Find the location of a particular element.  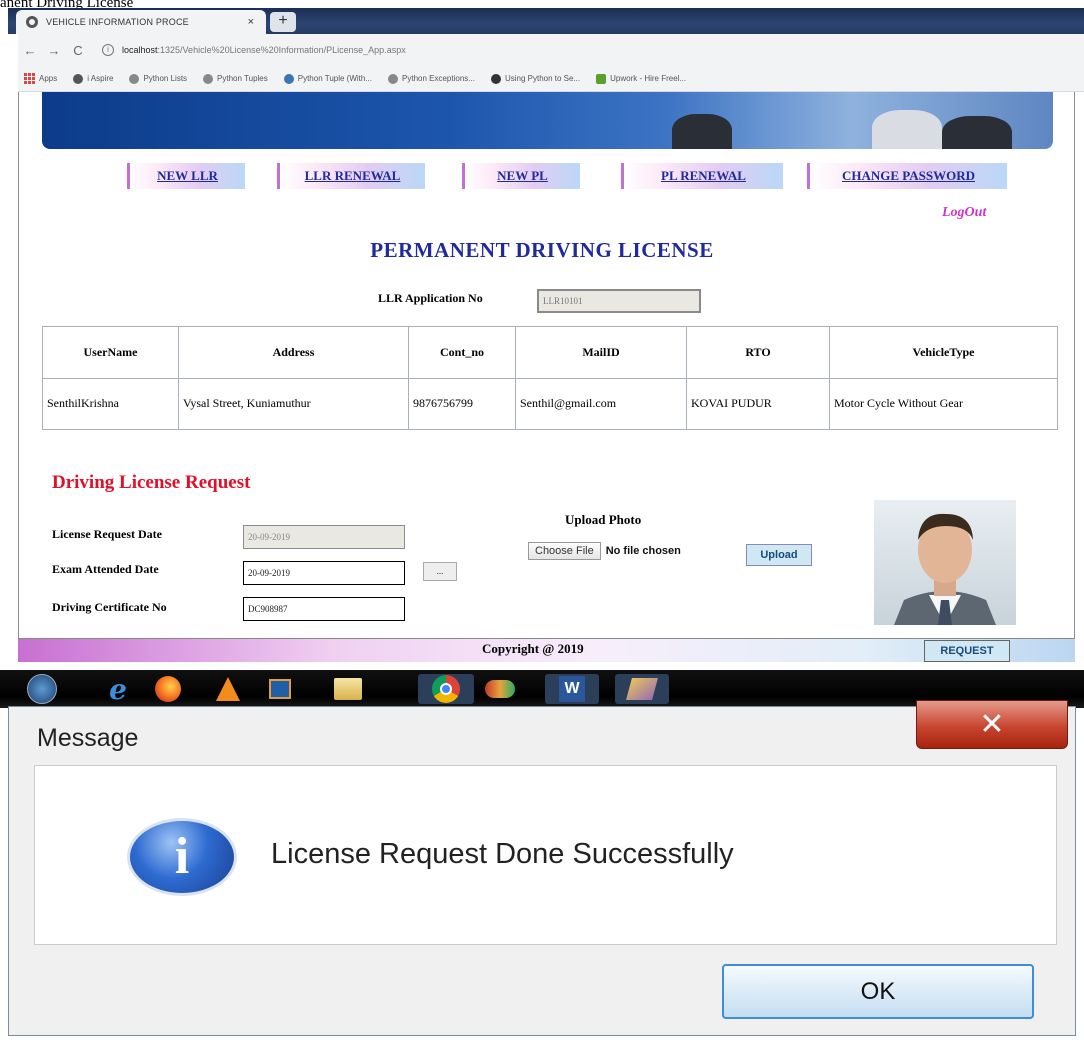

tab-title: VEHICLE INFORMATION PROCE is located at coordinates (117, 22).